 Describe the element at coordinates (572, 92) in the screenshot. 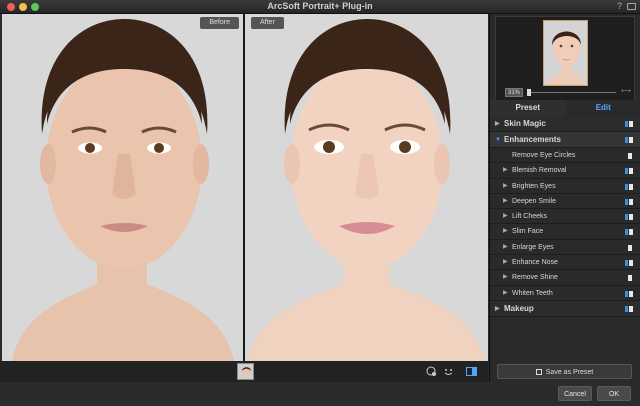

I see `zoom-slider-track` at that location.